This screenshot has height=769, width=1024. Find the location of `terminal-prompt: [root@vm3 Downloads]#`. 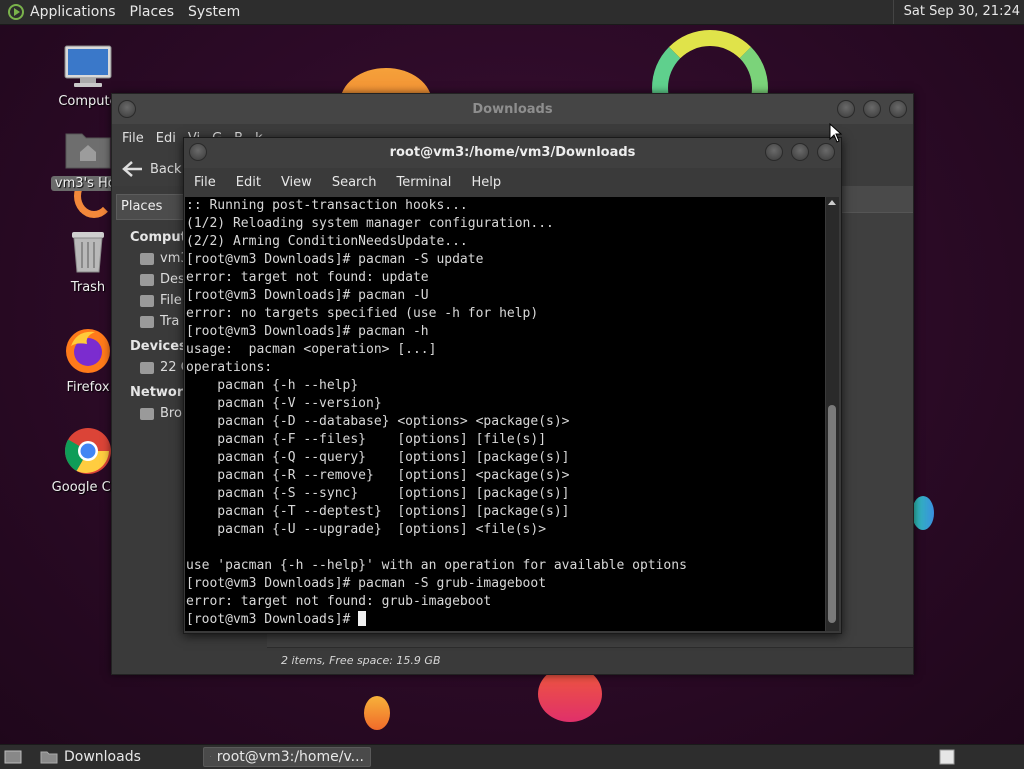

terminal-prompt: [root@vm3 Downloads]# is located at coordinates (272, 619).